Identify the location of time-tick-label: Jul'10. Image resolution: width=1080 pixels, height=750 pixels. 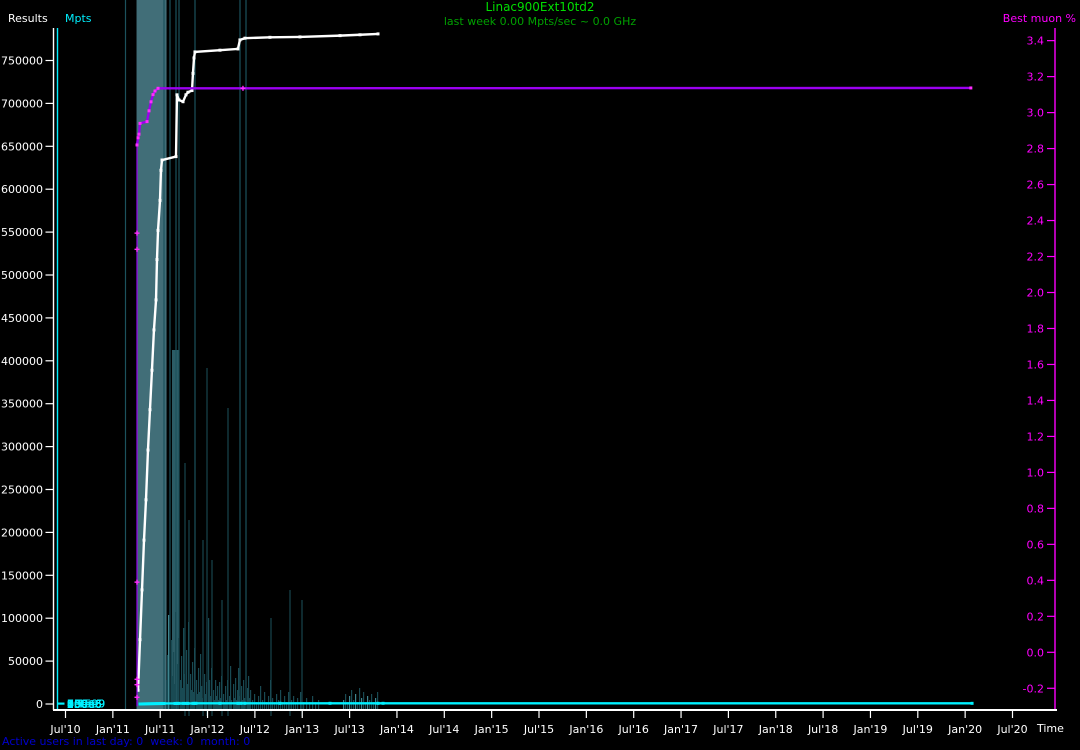
(64, 729).